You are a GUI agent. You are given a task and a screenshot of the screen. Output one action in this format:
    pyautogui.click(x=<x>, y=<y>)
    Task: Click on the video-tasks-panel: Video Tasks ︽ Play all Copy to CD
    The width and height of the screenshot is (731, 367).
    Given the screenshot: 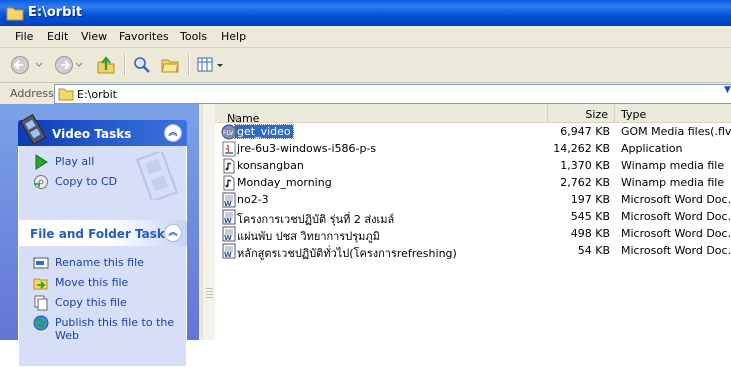 What is the action you would take?
    pyautogui.click(x=102, y=168)
    